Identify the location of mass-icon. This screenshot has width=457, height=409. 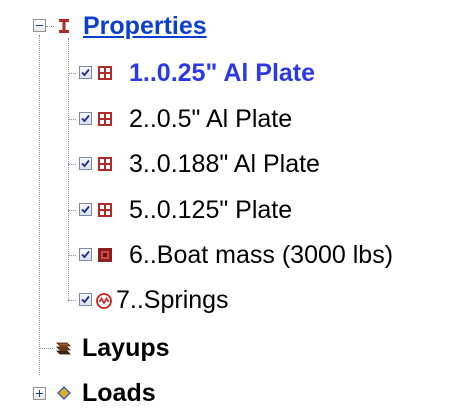
(105, 255).